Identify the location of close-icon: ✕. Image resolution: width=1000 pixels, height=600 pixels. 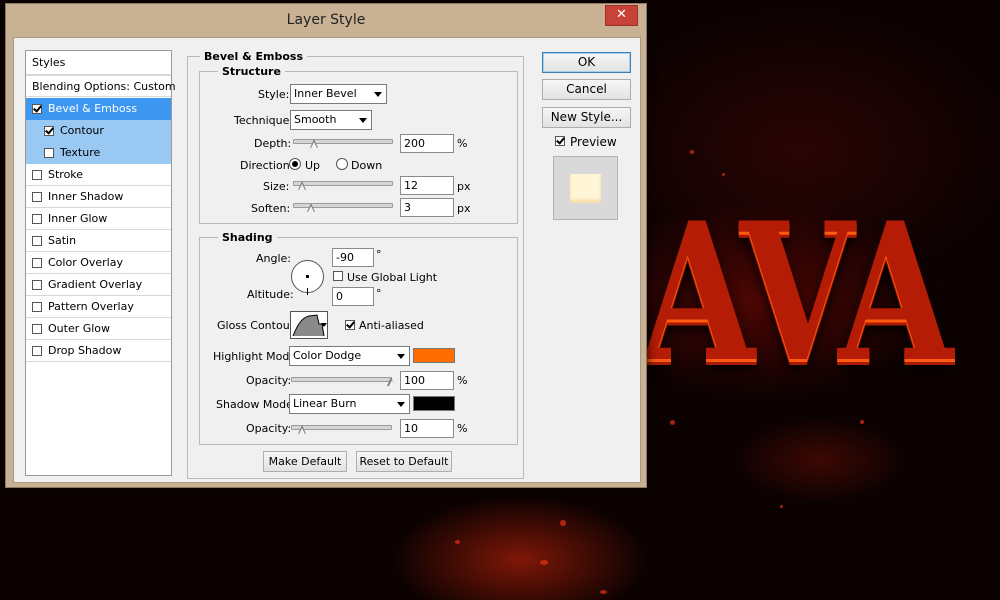
(621, 14).